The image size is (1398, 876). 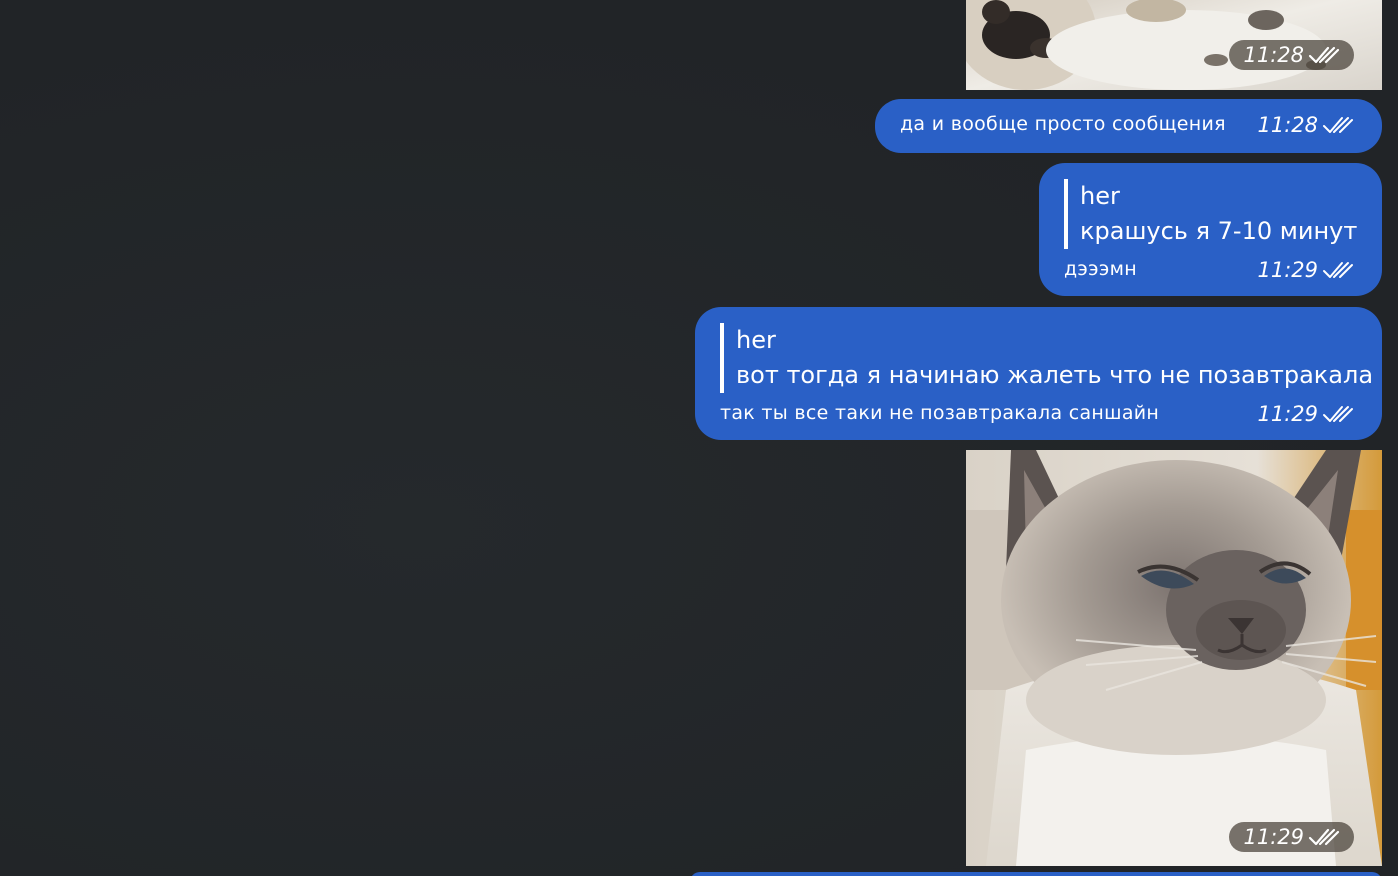 I want to click on message-text: так ты все таки не позавтракала саншайн, so click(x=940, y=413).